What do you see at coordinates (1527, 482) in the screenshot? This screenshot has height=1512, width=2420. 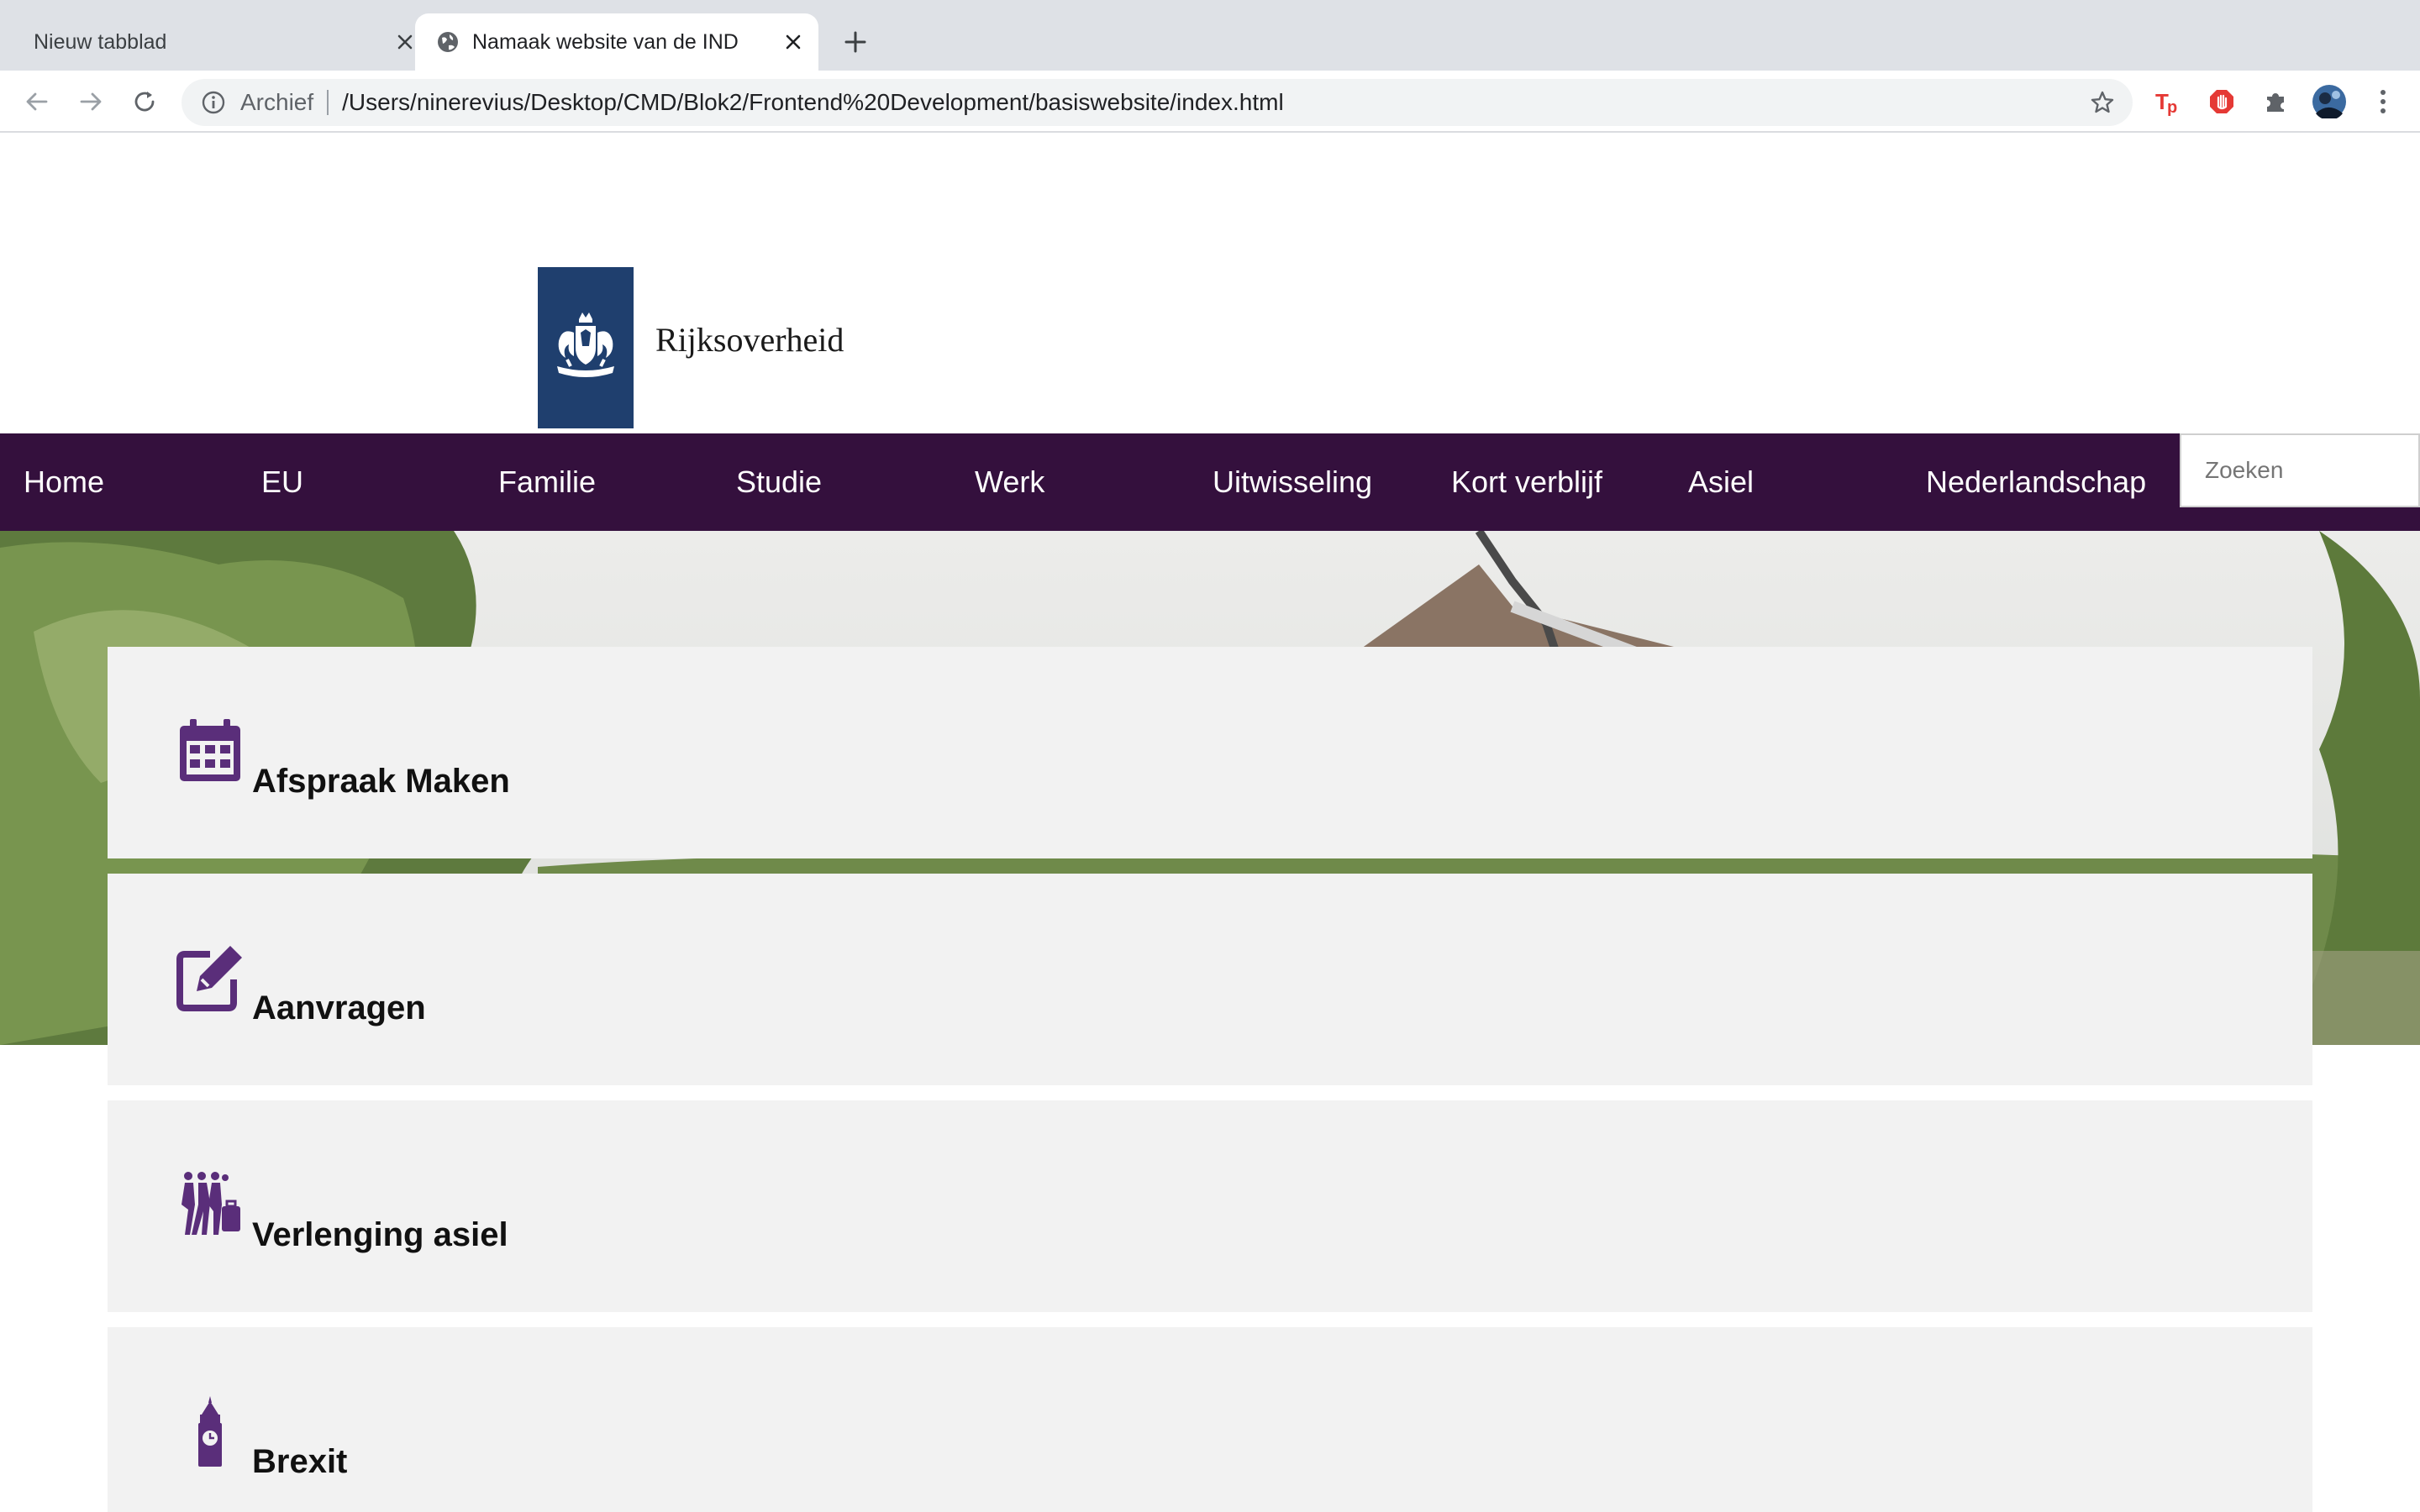 I see `nav-item-kort-verblijf: Kort verblijf` at bounding box center [1527, 482].